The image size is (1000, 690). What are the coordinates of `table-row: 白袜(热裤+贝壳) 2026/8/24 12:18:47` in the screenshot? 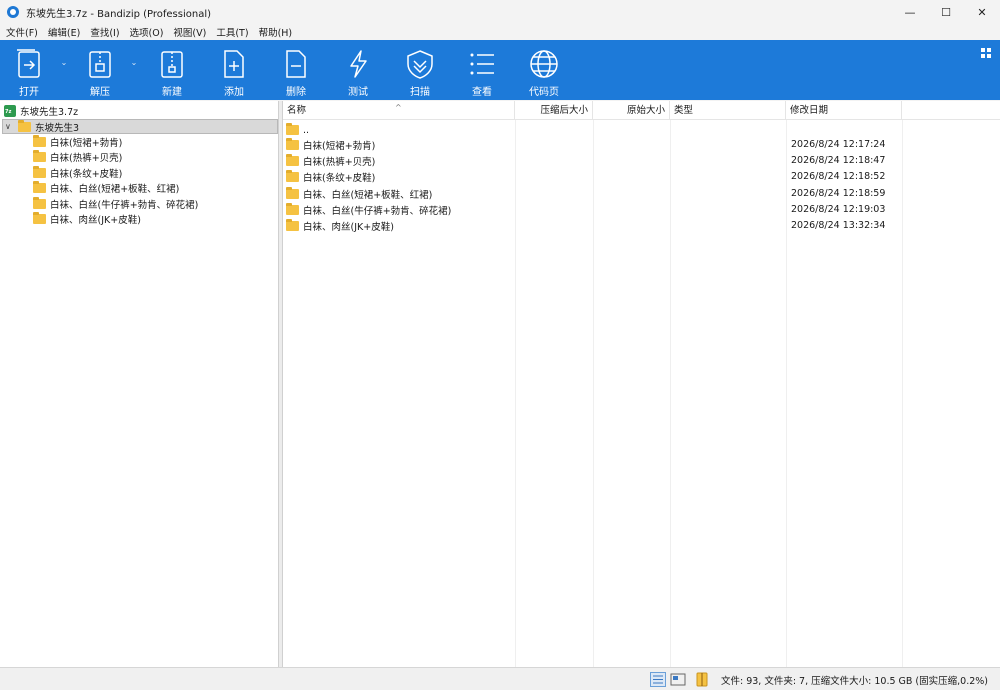 It's located at (641, 161).